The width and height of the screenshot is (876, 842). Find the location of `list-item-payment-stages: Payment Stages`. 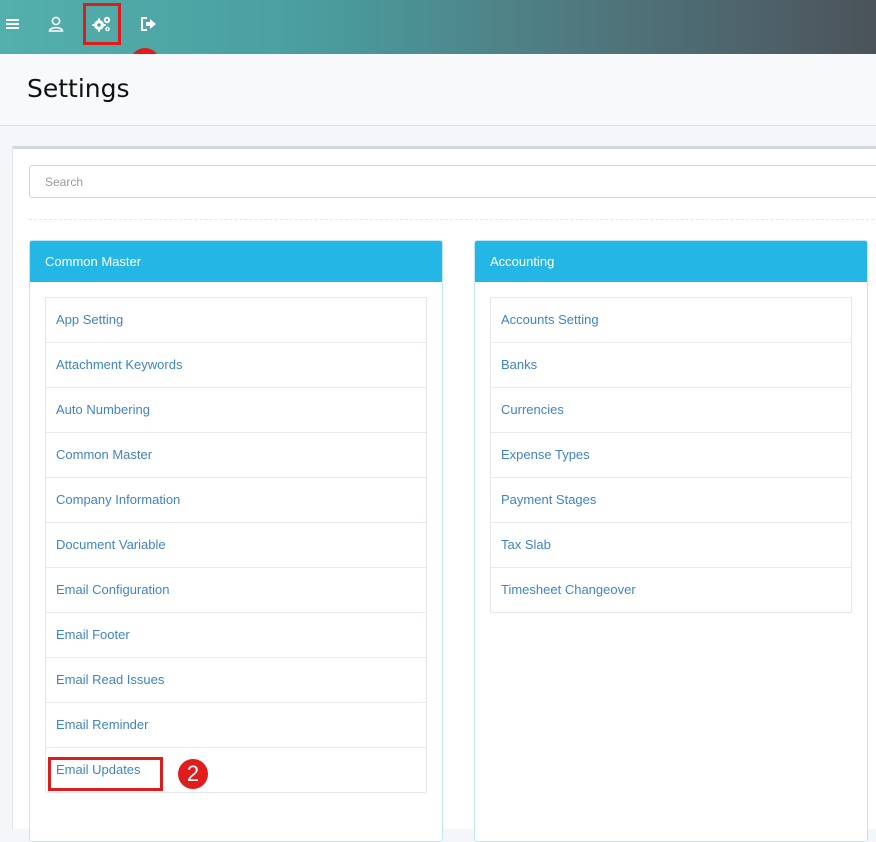

list-item-payment-stages: Payment Stages is located at coordinates (671, 500).